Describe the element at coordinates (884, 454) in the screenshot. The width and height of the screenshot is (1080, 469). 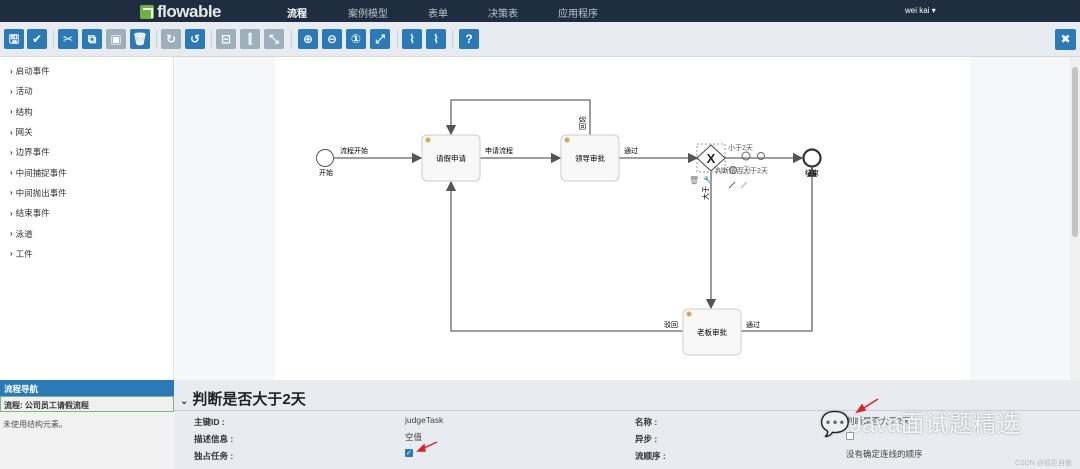
I see `order-value: 没有确定连线的顺序` at that location.